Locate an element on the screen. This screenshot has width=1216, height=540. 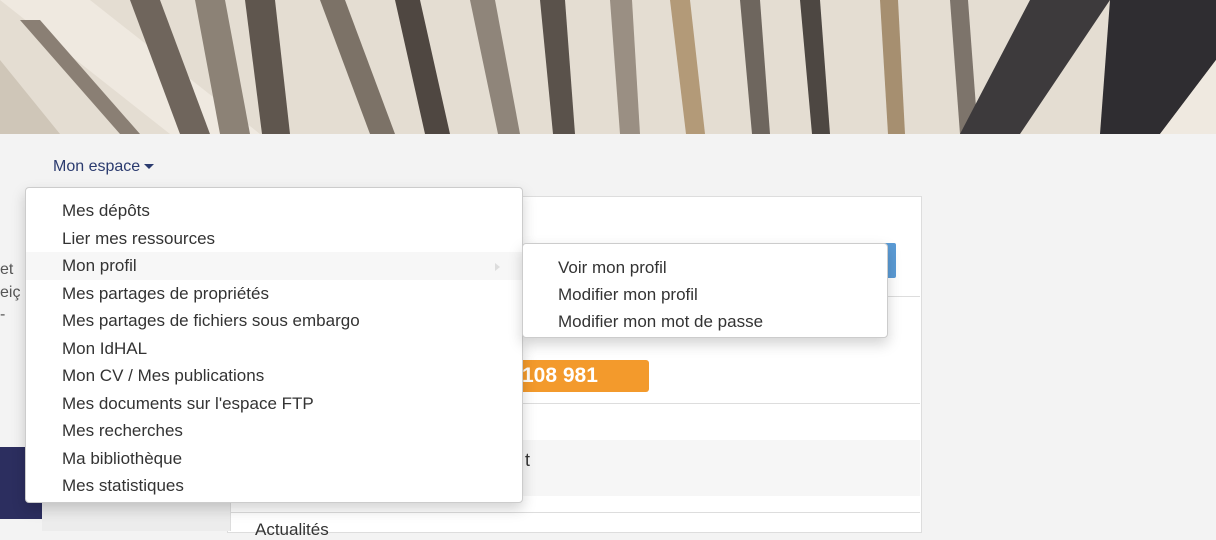
left-text-fragment: - is located at coordinates (3, 314).